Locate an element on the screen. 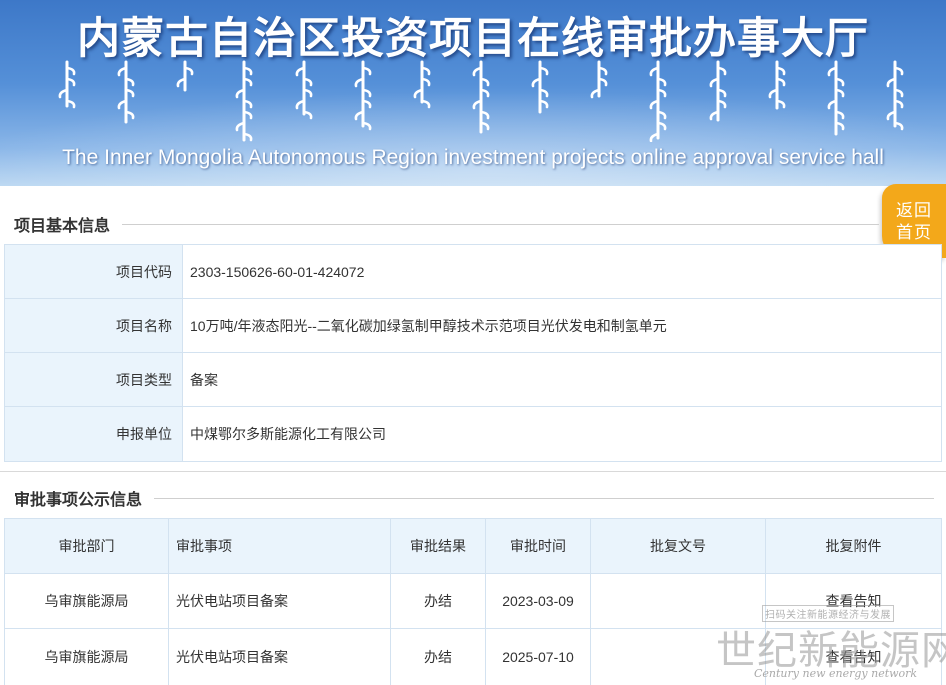 The height and width of the screenshot is (685, 946). table-row: 乌审旗能源局 光伏电站项目备案 办结 2025-07-10 查看告知 is located at coordinates (473, 657).